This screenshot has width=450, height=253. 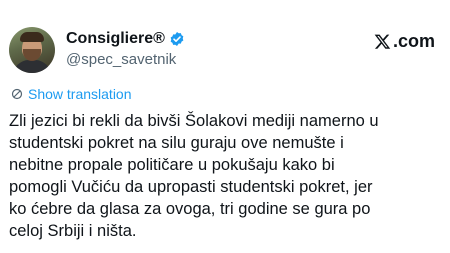 I want to click on brand-label: .com, so click(x=413, y=41).